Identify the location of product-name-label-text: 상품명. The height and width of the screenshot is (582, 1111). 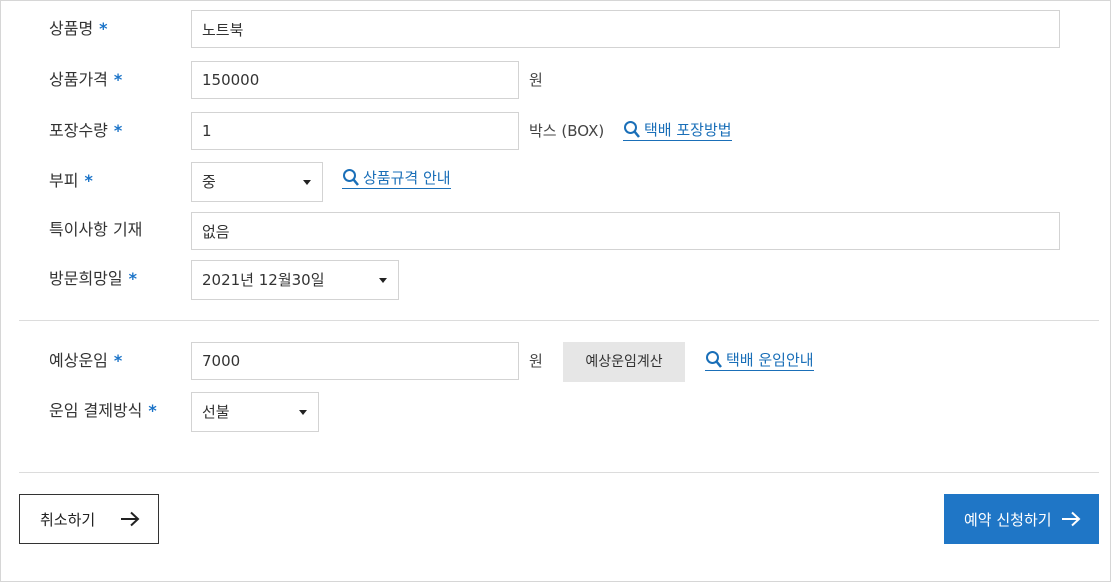
(71, 28).